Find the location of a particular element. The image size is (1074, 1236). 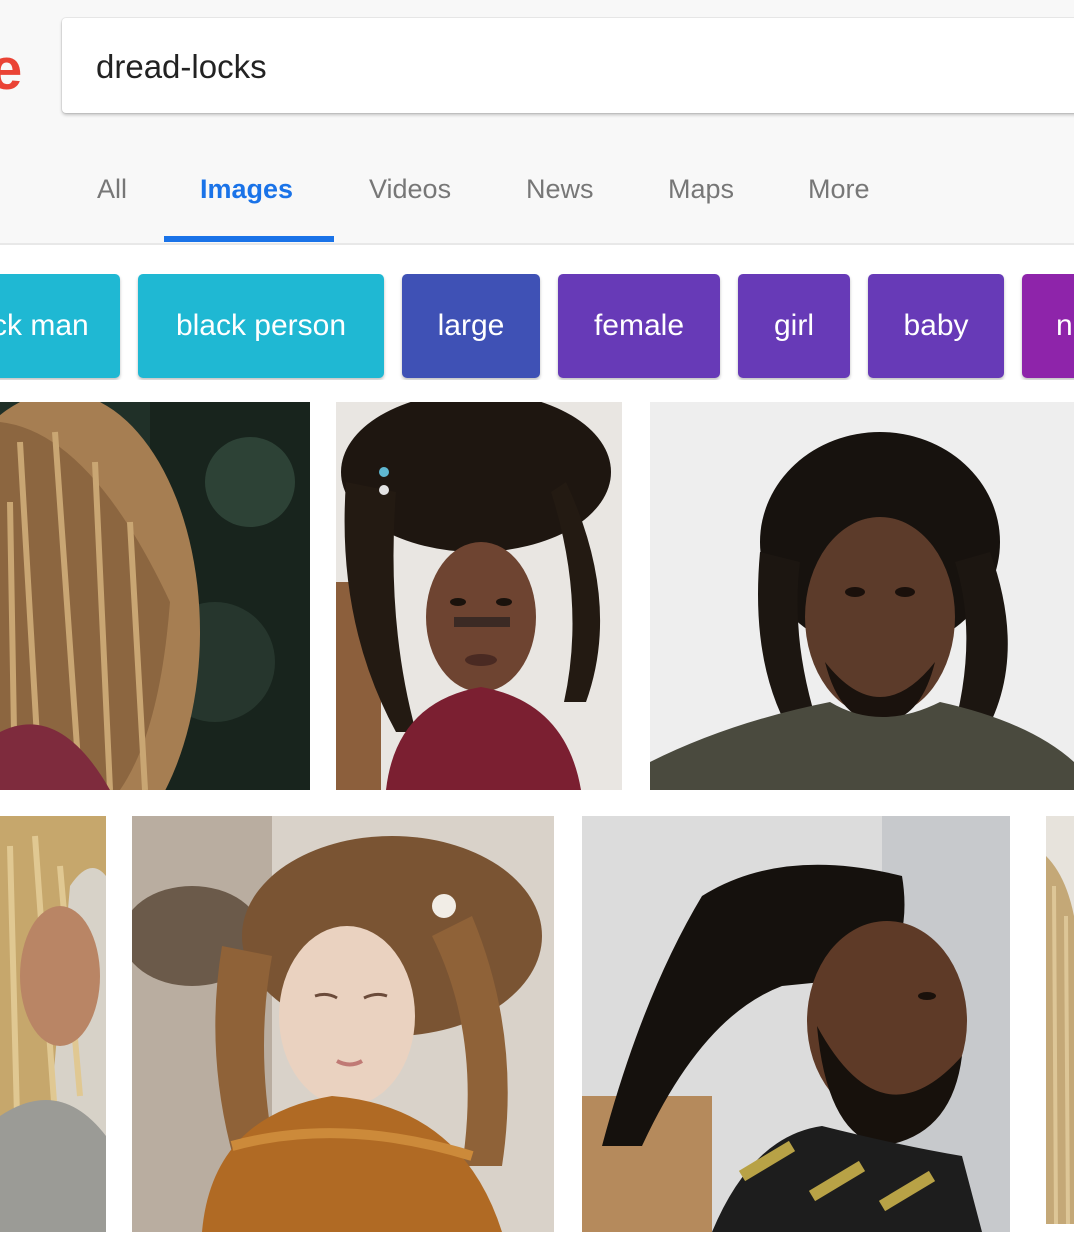

chip-label: baby is located at coordinates (936, 325).